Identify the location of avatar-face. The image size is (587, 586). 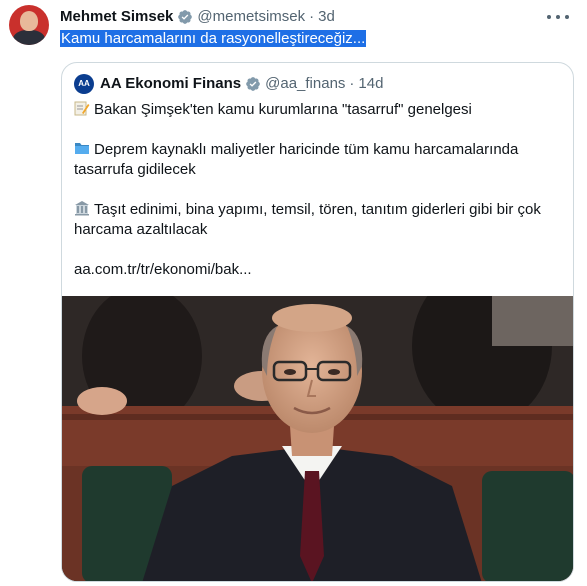
(29, 21).